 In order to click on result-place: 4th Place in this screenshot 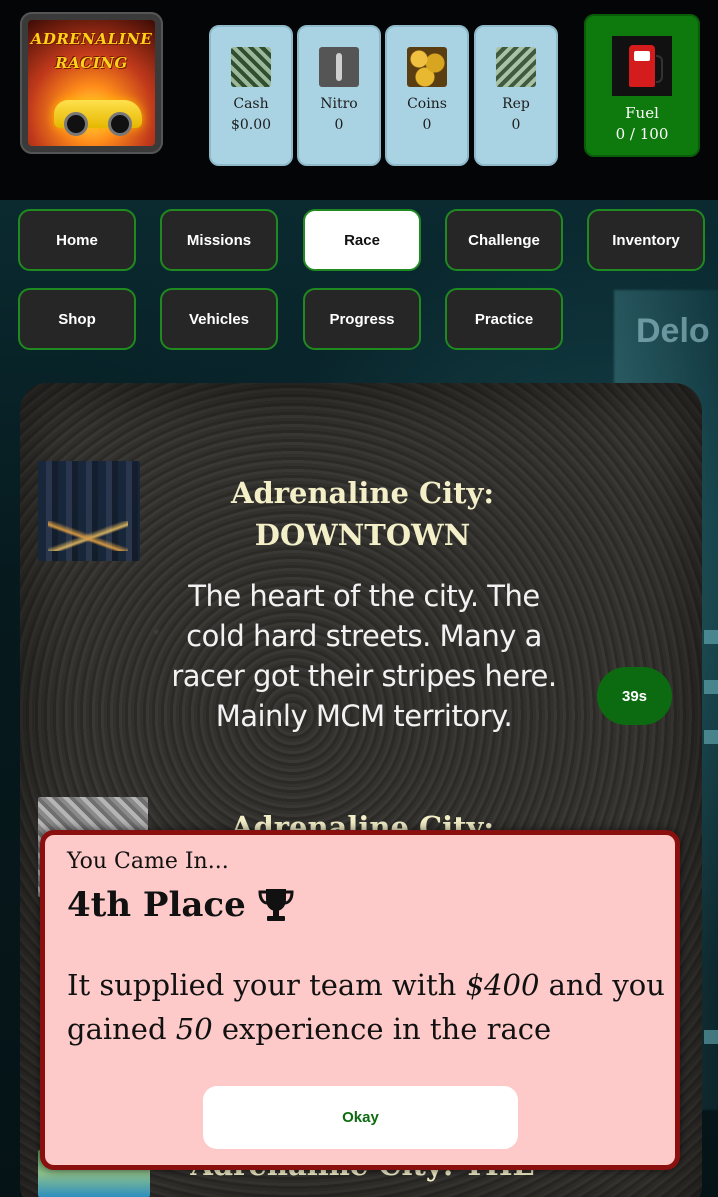, I will do `click(181, 905)`.